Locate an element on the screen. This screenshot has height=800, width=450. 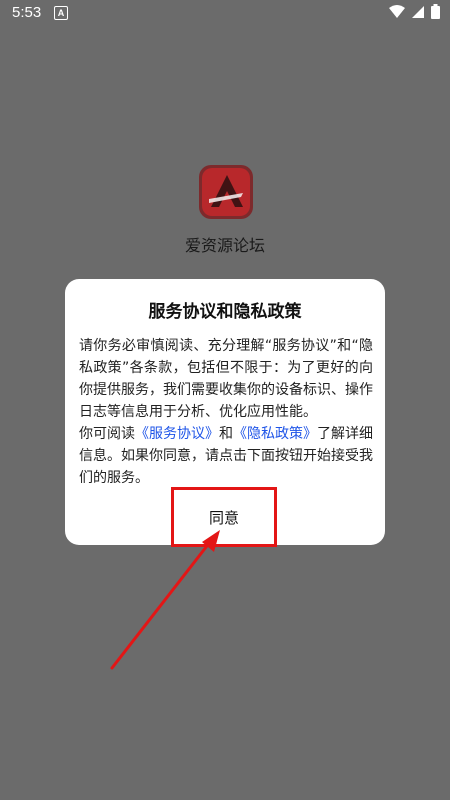
read-prefix-text: 你可阅读 is located at coordinates (107, 434).